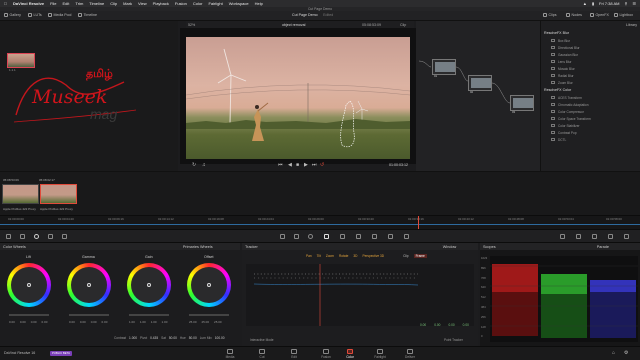  What do you see at coordinates (83, 322) in the screenshot?
I see `gamma-r: 0.00` at bounding box center [83, 322].